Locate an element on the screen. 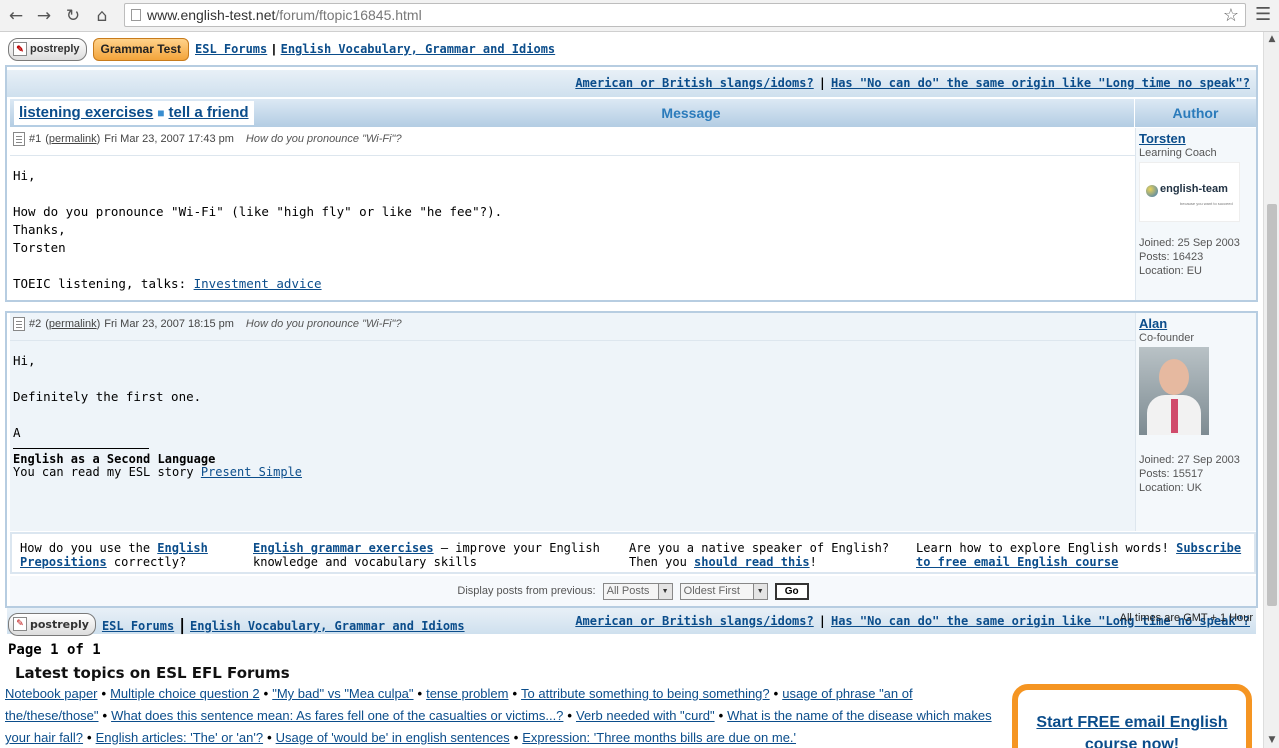  post-1-line-4: Torsten is located at coordinates (39, 247).